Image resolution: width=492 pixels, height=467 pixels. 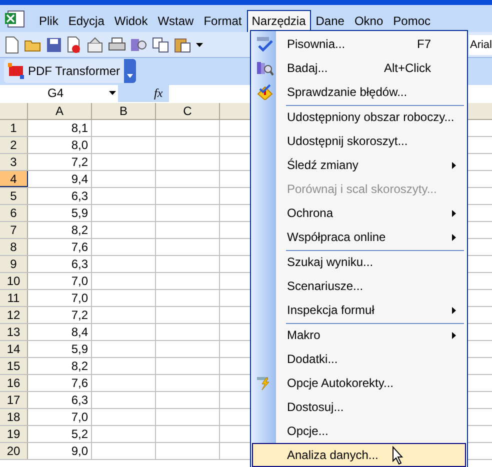 I want to click on table-cell: 5,2, so click(x=60, y=434).